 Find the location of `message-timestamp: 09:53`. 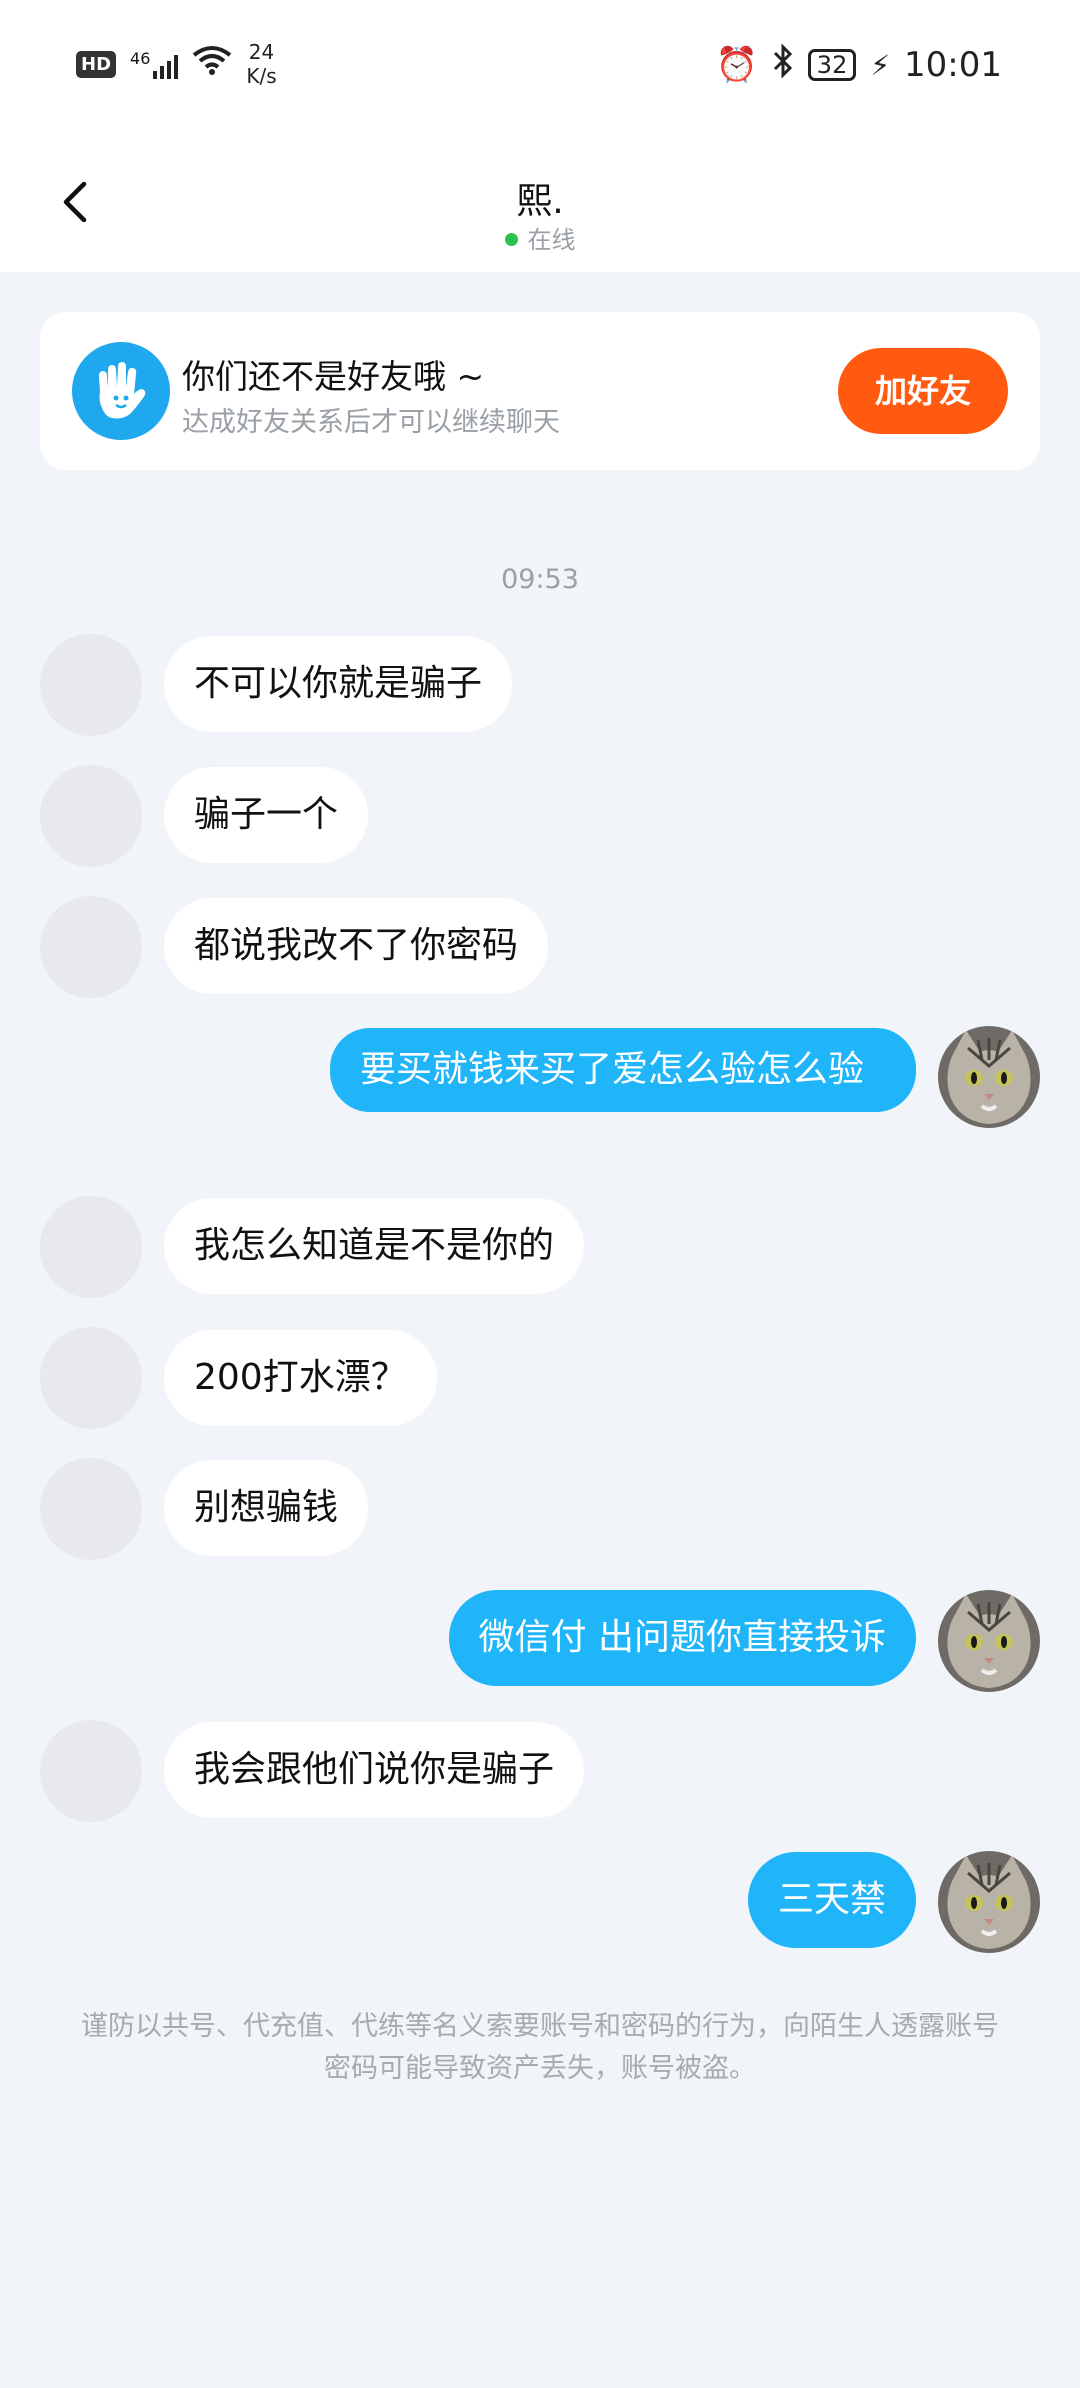

message-timestamp: 09:53 is located at coordinates (540, 579).